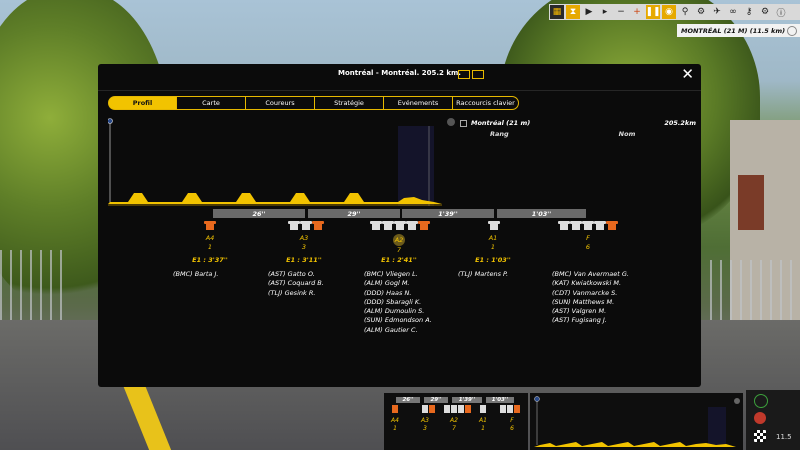  Describe the element at coordinates (669, 12) in the screenshot. I see `eye-icon: ◉` at that location.